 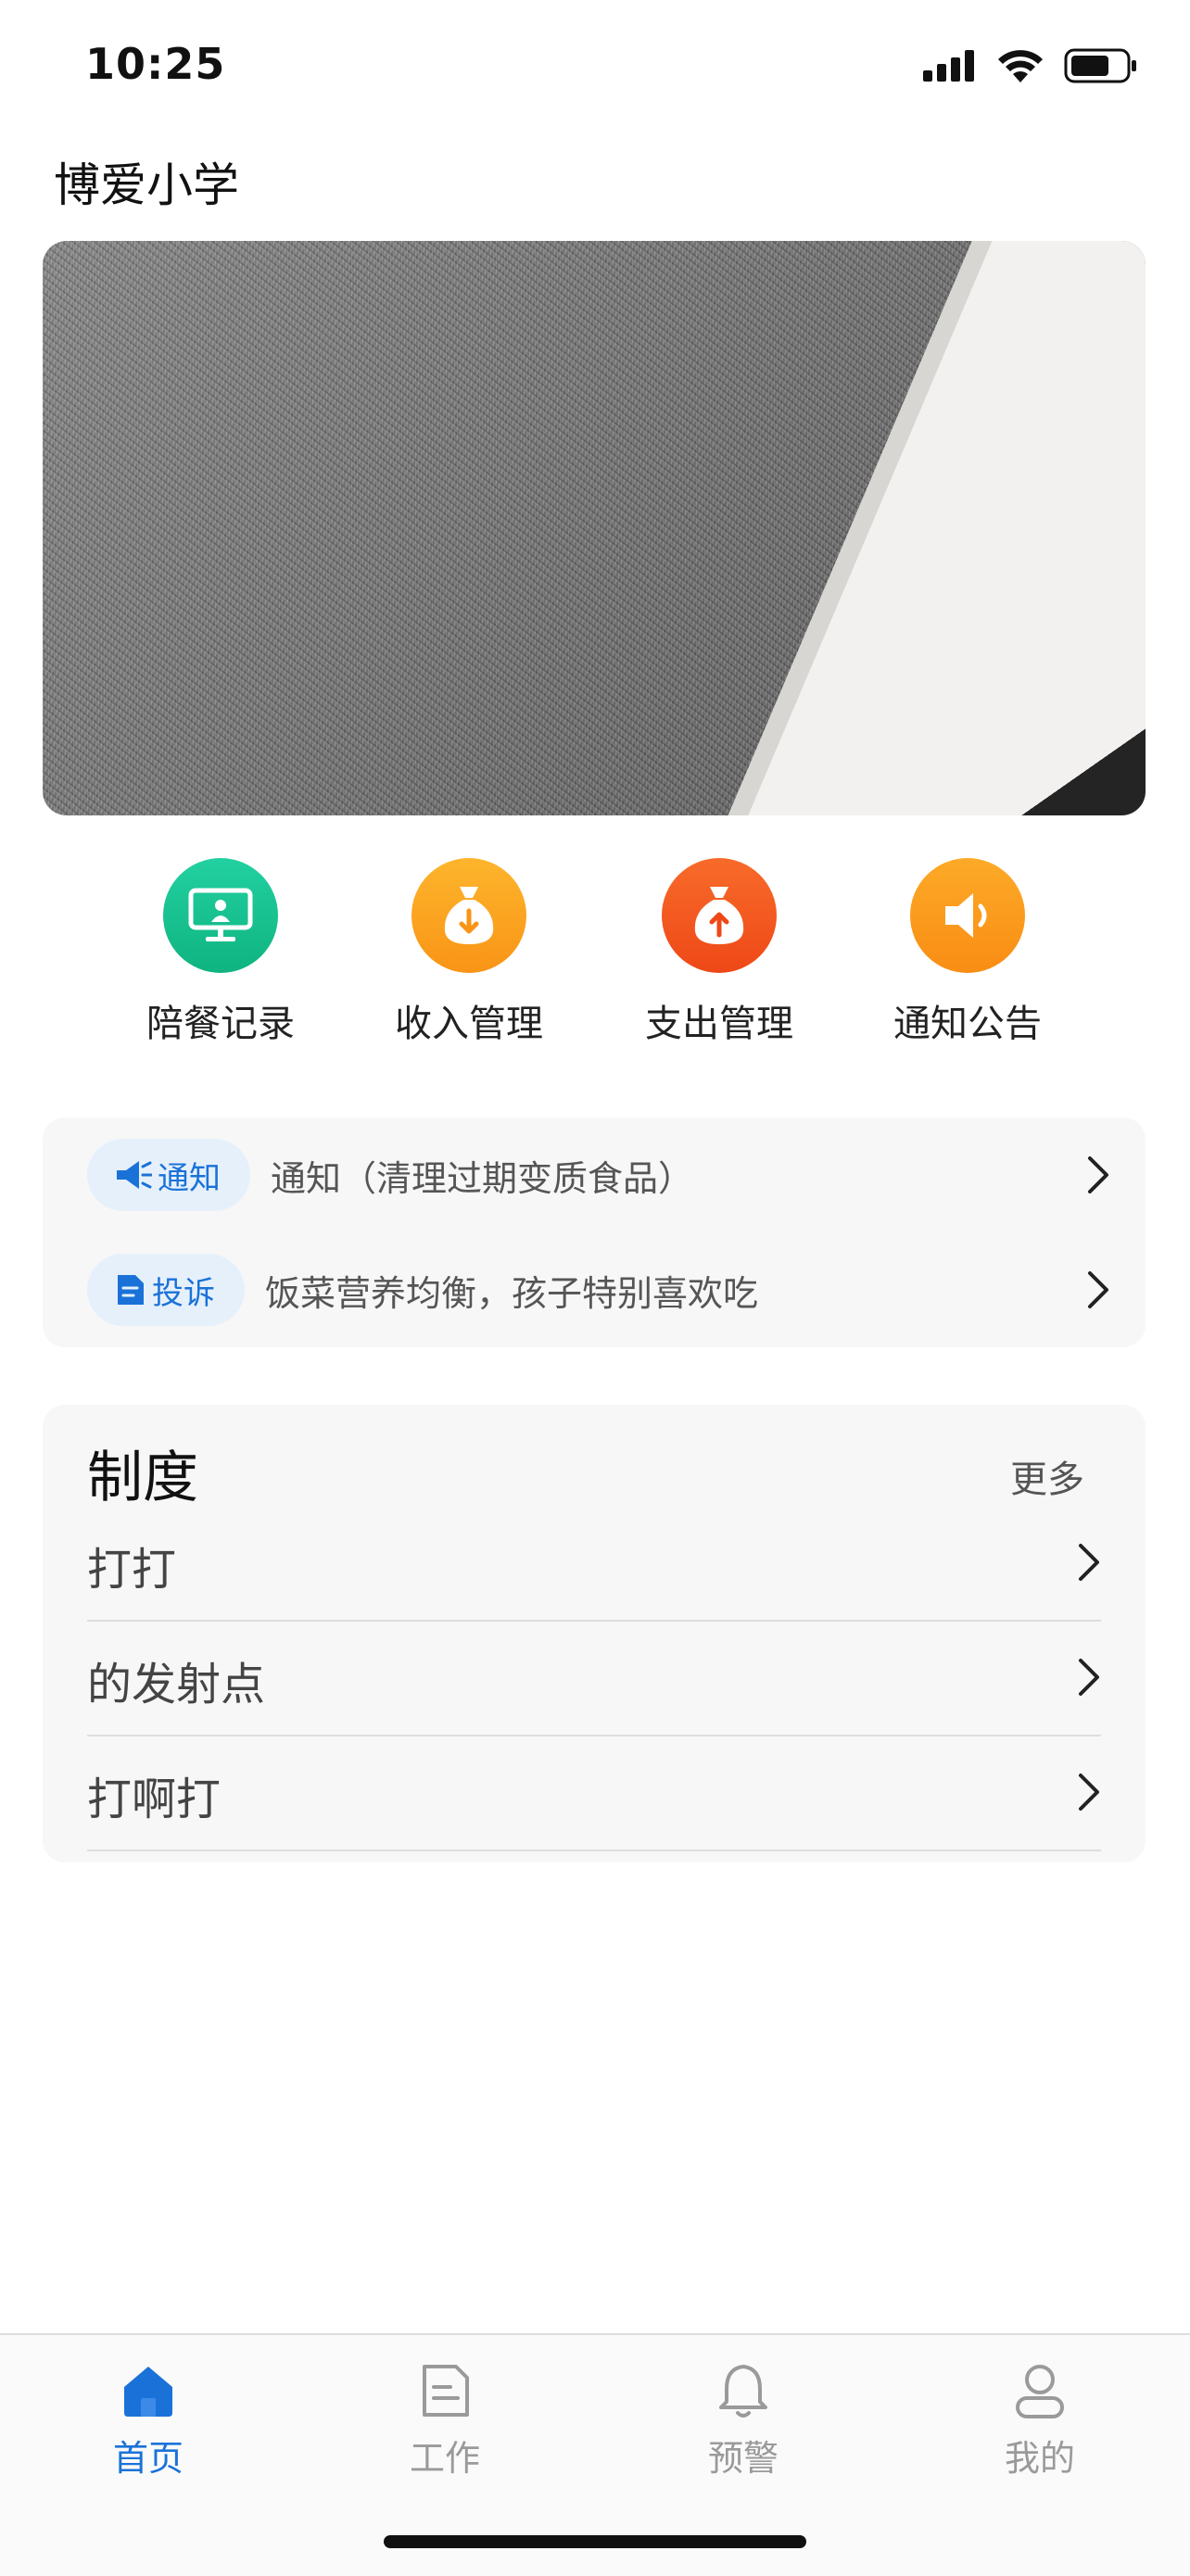 I want to click on work-doc-icon, so click(x=446, y=2391).